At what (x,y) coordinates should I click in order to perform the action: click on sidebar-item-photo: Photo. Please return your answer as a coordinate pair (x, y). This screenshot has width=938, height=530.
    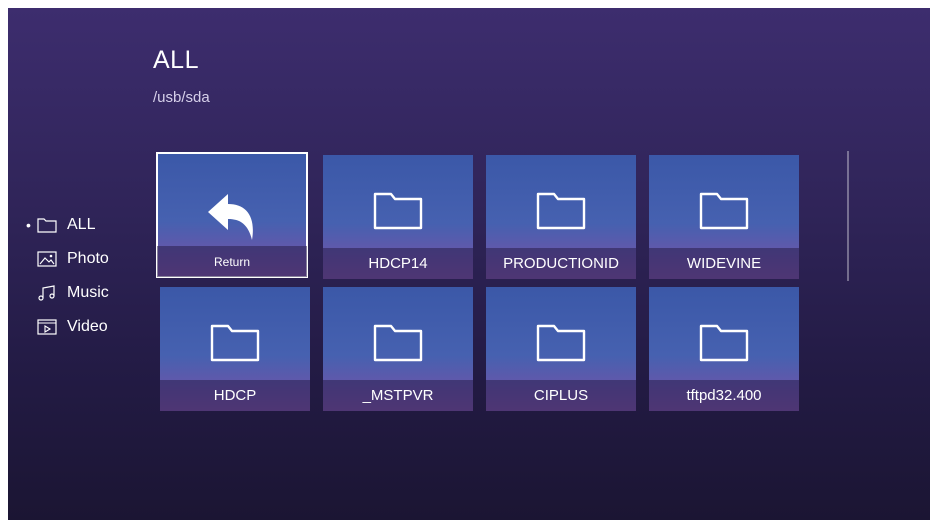
    Looking at the image, I should click on (67, 259).